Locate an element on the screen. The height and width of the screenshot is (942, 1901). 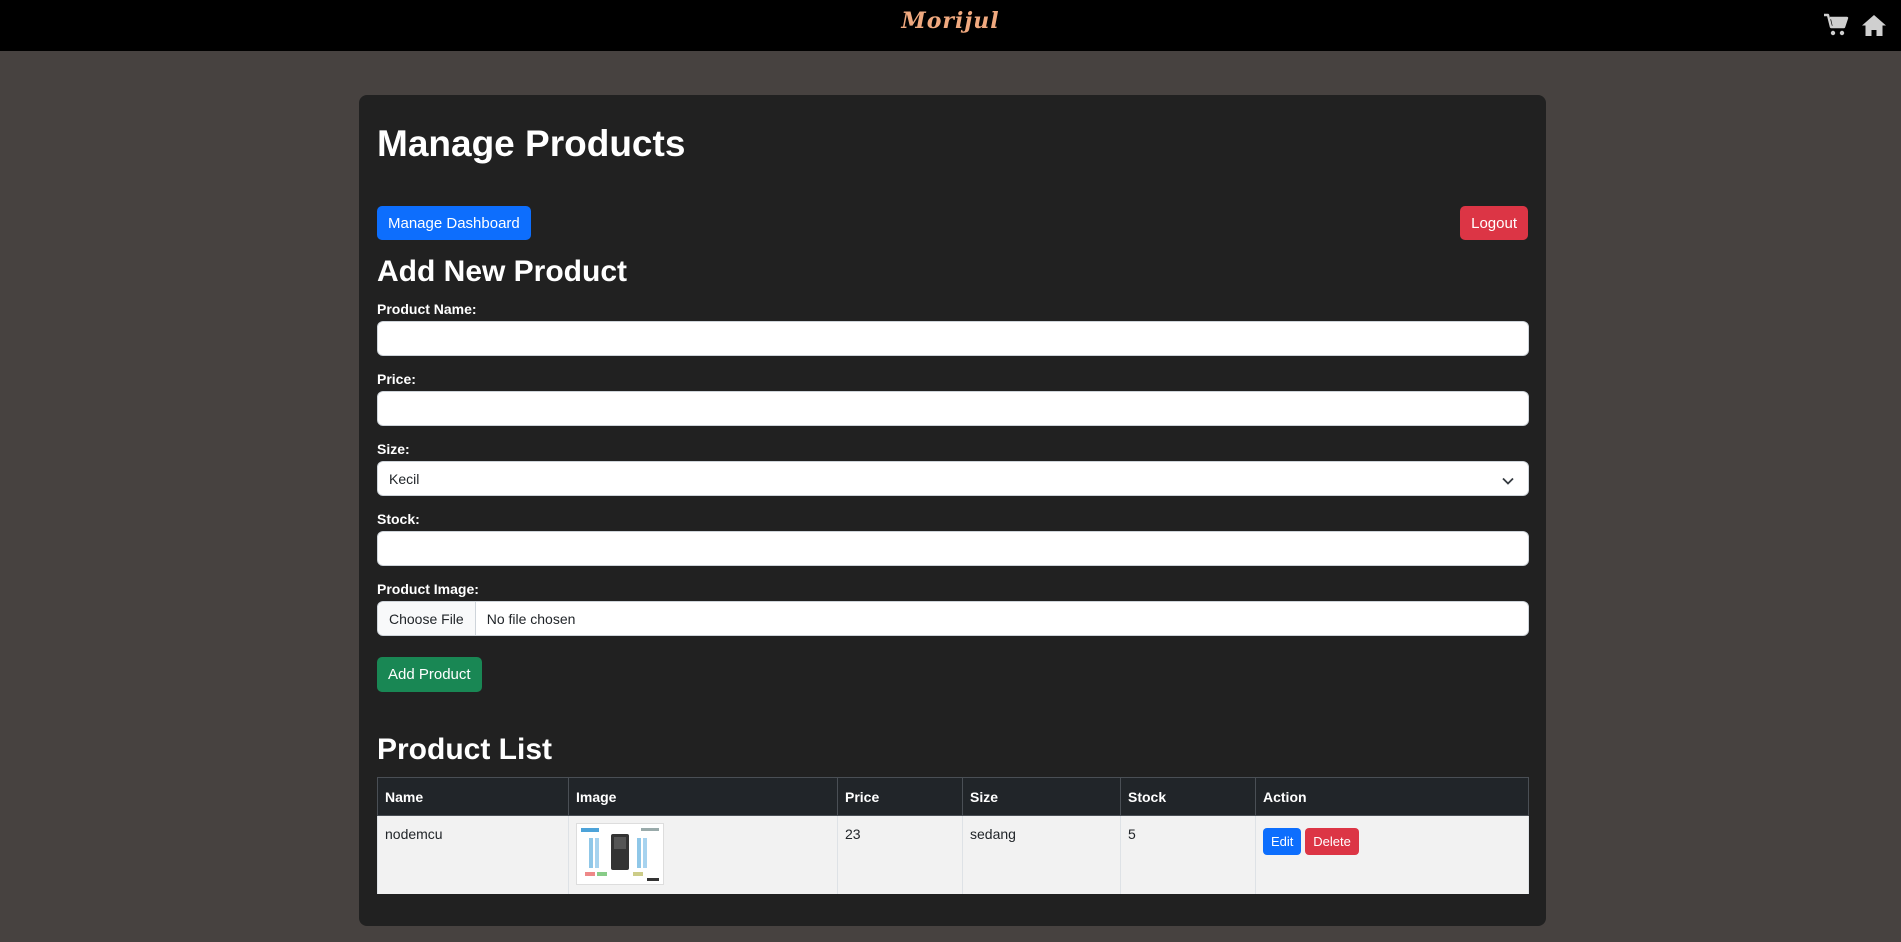
size-selected-value: Kecil is located at coordinates (404, 478).